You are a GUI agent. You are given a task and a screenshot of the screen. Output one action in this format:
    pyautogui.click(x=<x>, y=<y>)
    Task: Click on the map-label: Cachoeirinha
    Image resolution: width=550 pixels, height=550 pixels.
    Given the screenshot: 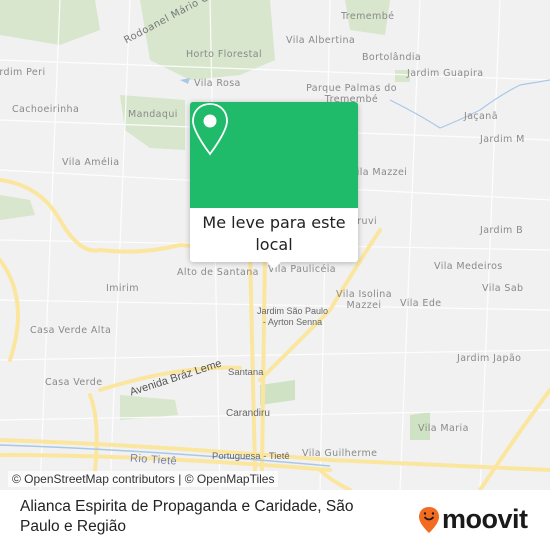 What is the action you would take?
    pyautogui.click(x=46, y=109)
    